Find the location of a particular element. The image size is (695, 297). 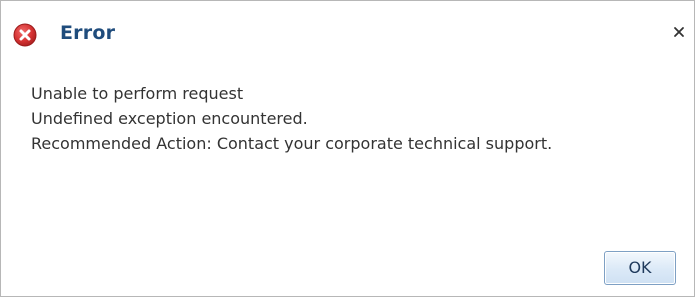

error-icon is located at coordinates (25, 35).